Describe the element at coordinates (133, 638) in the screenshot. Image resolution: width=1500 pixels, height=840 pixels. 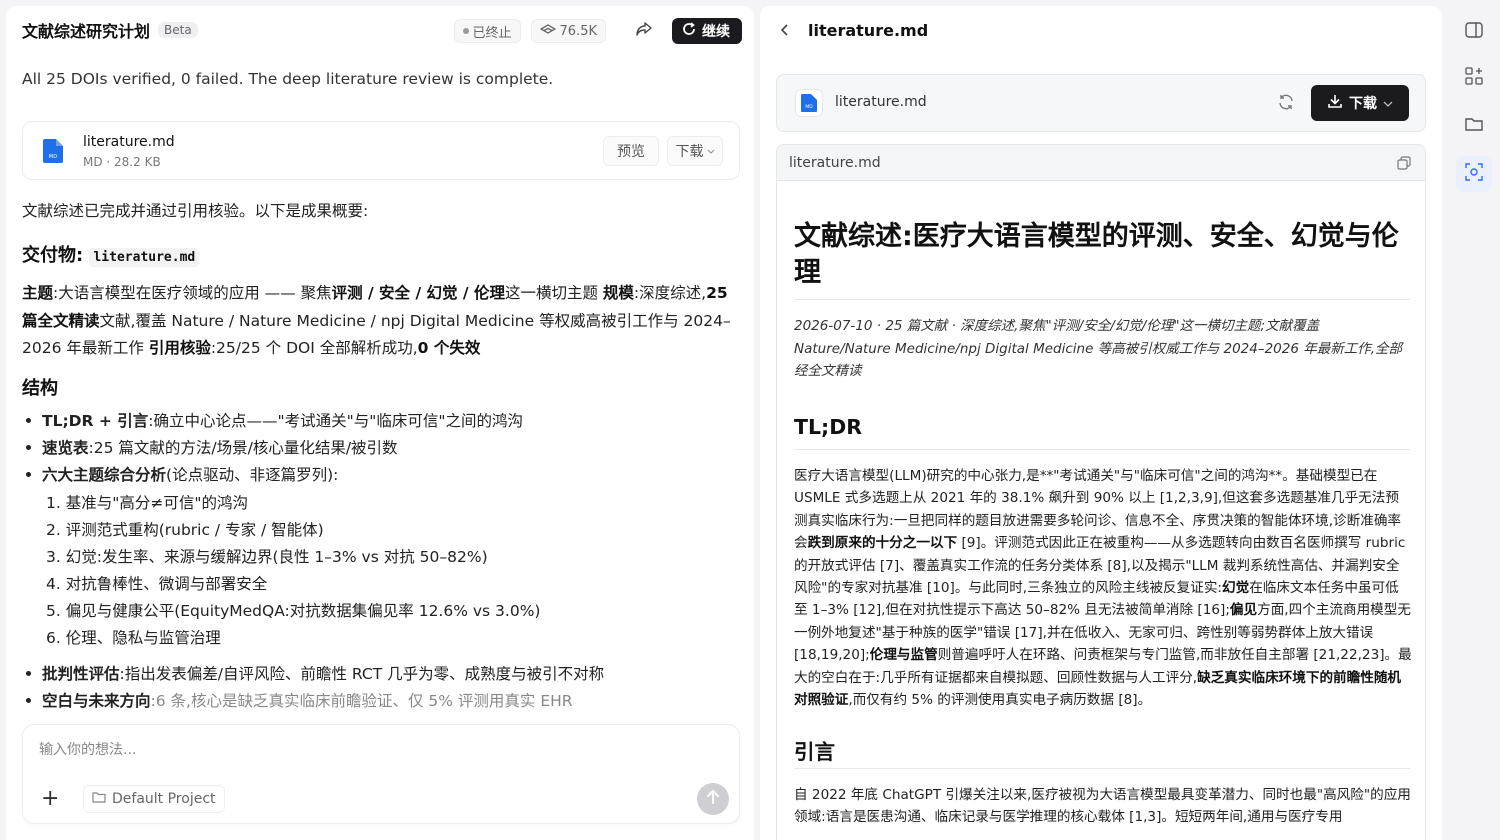
I see `numbered-item: 6. 伦理、隐私与监管治理` at that location.